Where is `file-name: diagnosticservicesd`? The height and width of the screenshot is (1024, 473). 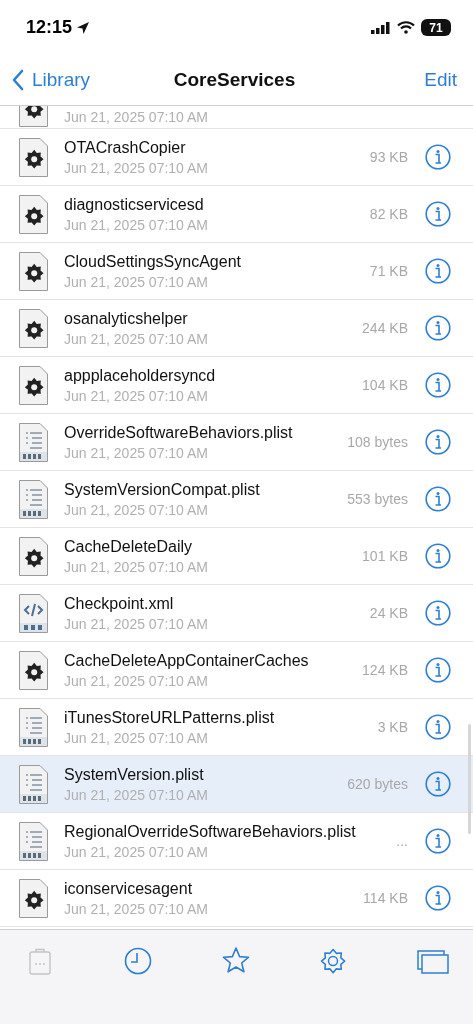 file-name: diagnosticservicesd is located at coordinates (134, 204).